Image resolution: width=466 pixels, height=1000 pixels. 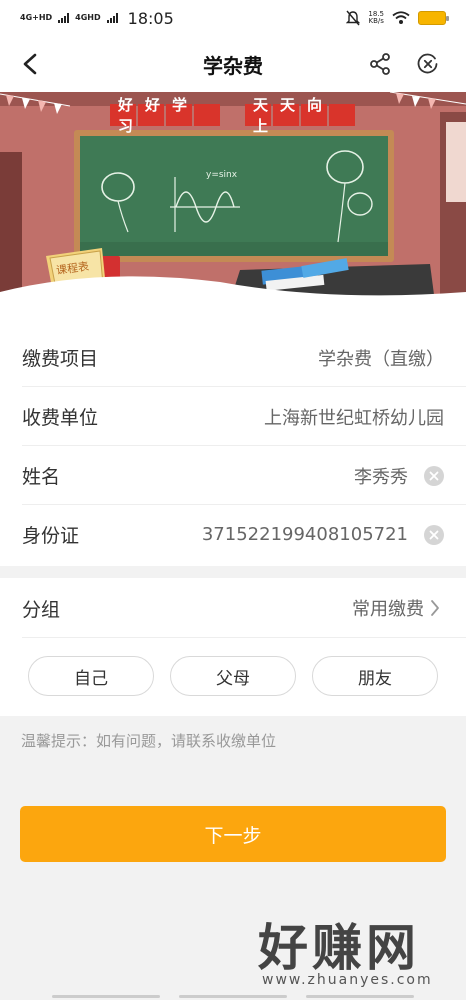 I want to click on slogan-right: 天天向上, so click(x=294, y=115).